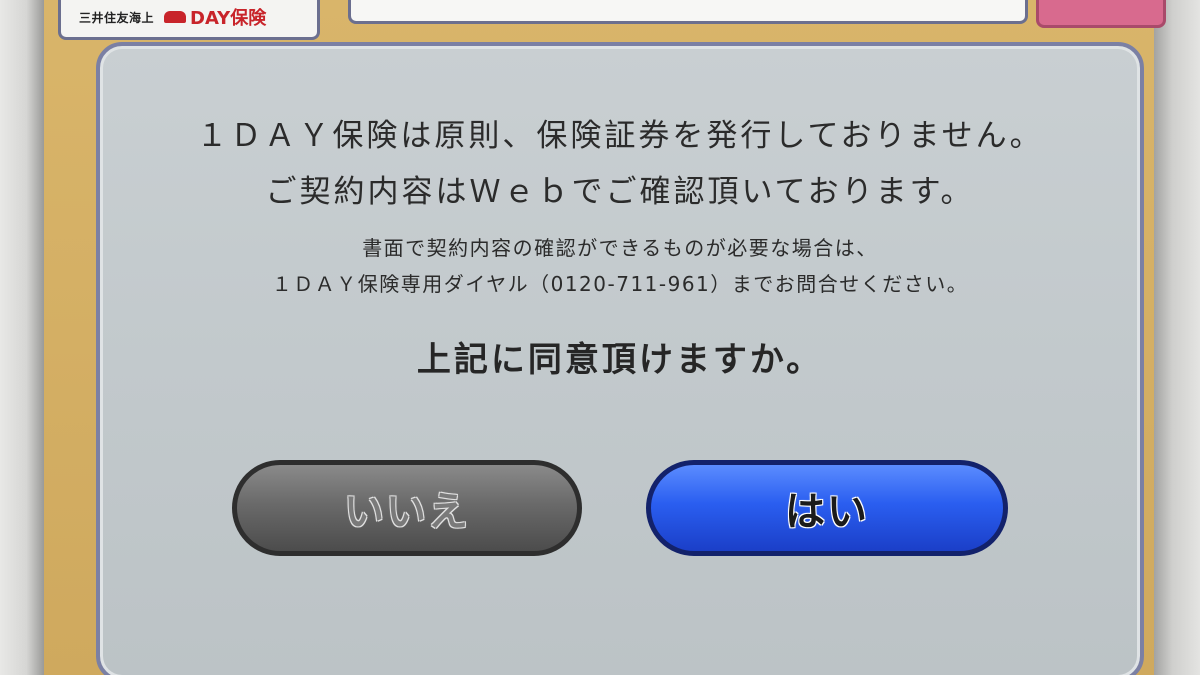  I want to click on yes-button: はい, so click(827, 508).